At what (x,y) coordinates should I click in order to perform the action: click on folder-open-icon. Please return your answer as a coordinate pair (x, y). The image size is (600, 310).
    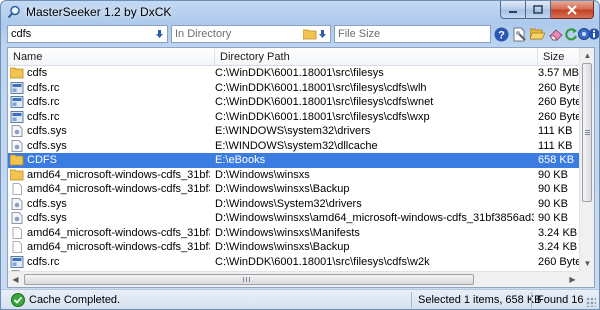
    Looking at the image, I should click on (537, 34).